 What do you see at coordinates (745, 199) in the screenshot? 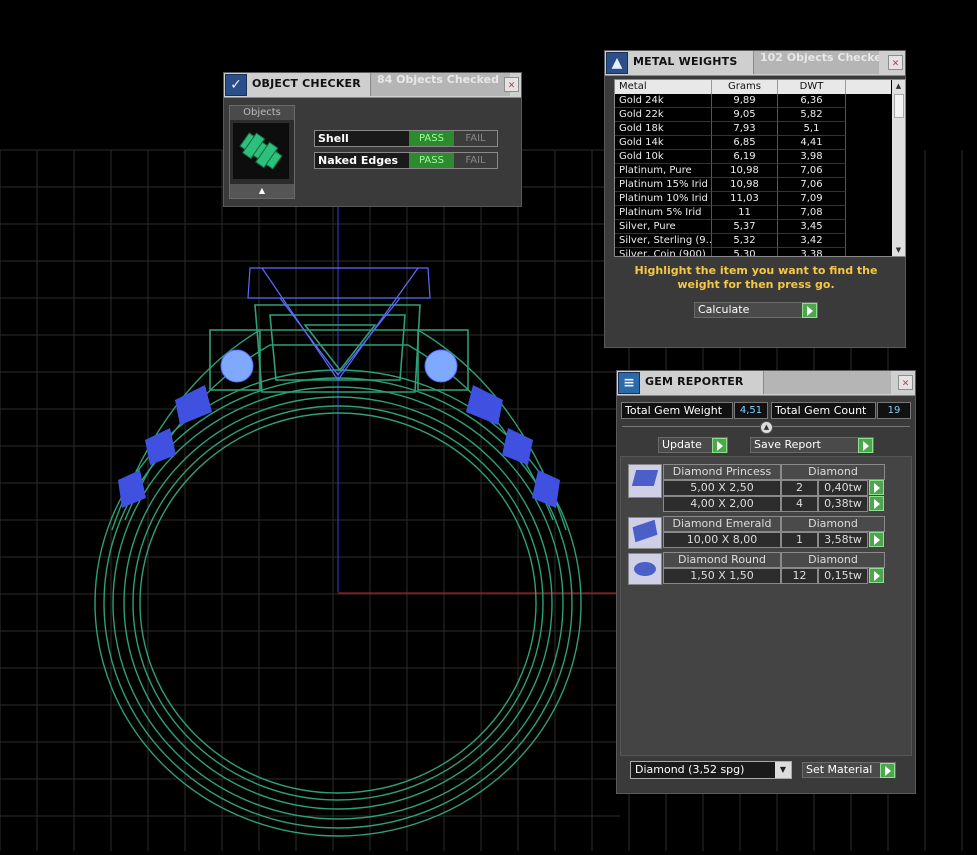
I see `grams-cell: 11,03` at bounding box center [745, 199].